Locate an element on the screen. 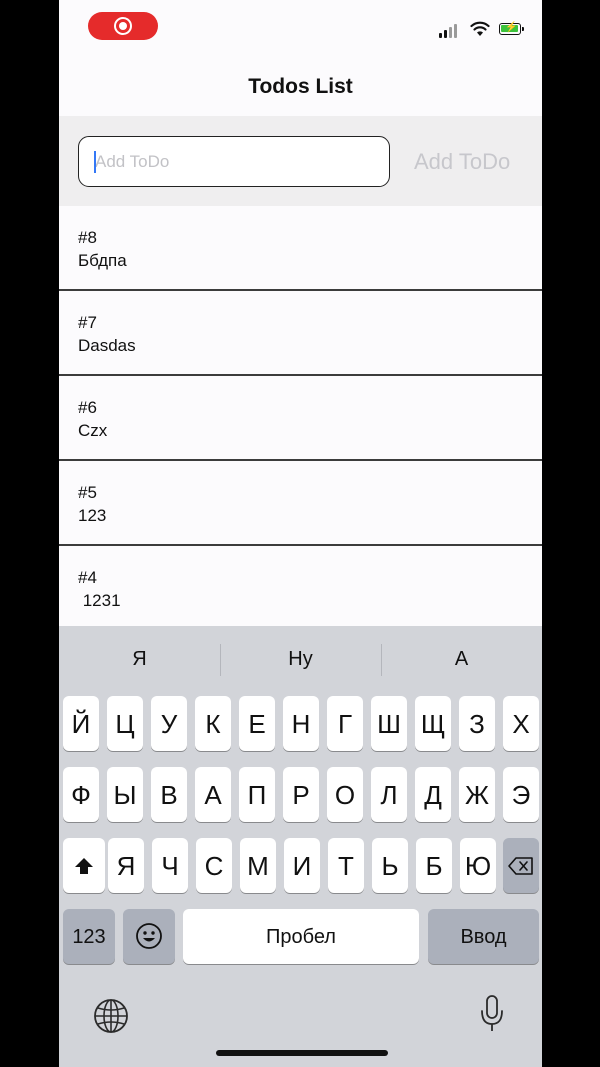  key-row1-9: З is located at coordinates (477, 723).